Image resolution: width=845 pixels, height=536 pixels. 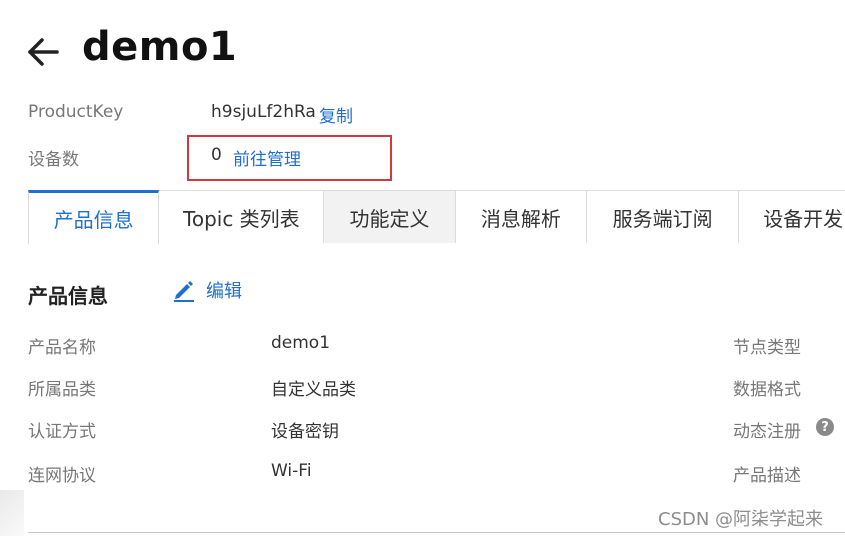 I want to click on edit-button: 编辑, so click(x=207, y=290).